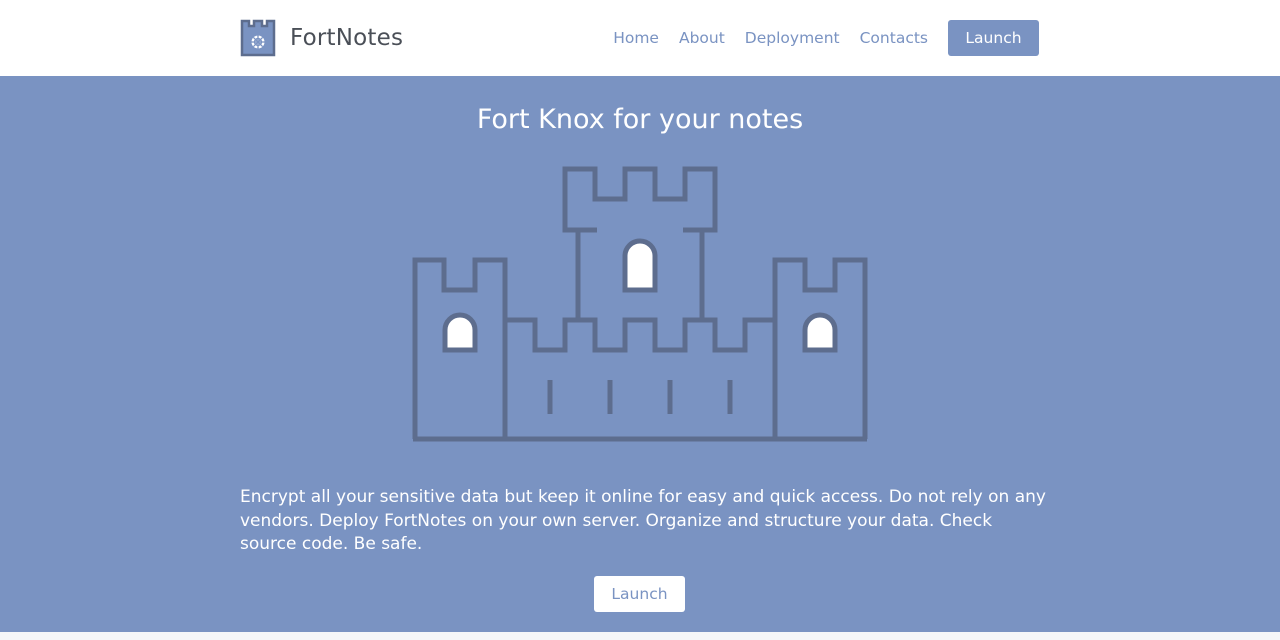 This screenshot has width=1280, height=640. What do you see at coordinates (258, 38) in the screenshot?
I see `castle-tower-icon` at bounding box center [258, 38].